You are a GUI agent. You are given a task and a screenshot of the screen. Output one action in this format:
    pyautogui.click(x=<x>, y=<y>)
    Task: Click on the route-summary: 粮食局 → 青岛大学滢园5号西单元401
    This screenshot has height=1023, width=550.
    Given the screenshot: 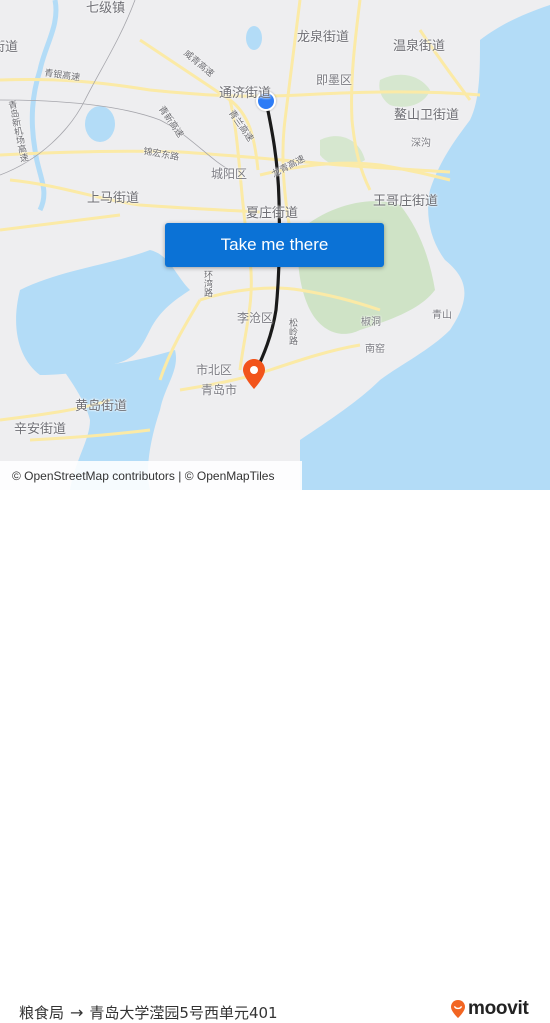 What is the action you would take?
    pyautogui.click(x=148, y=1012)
    